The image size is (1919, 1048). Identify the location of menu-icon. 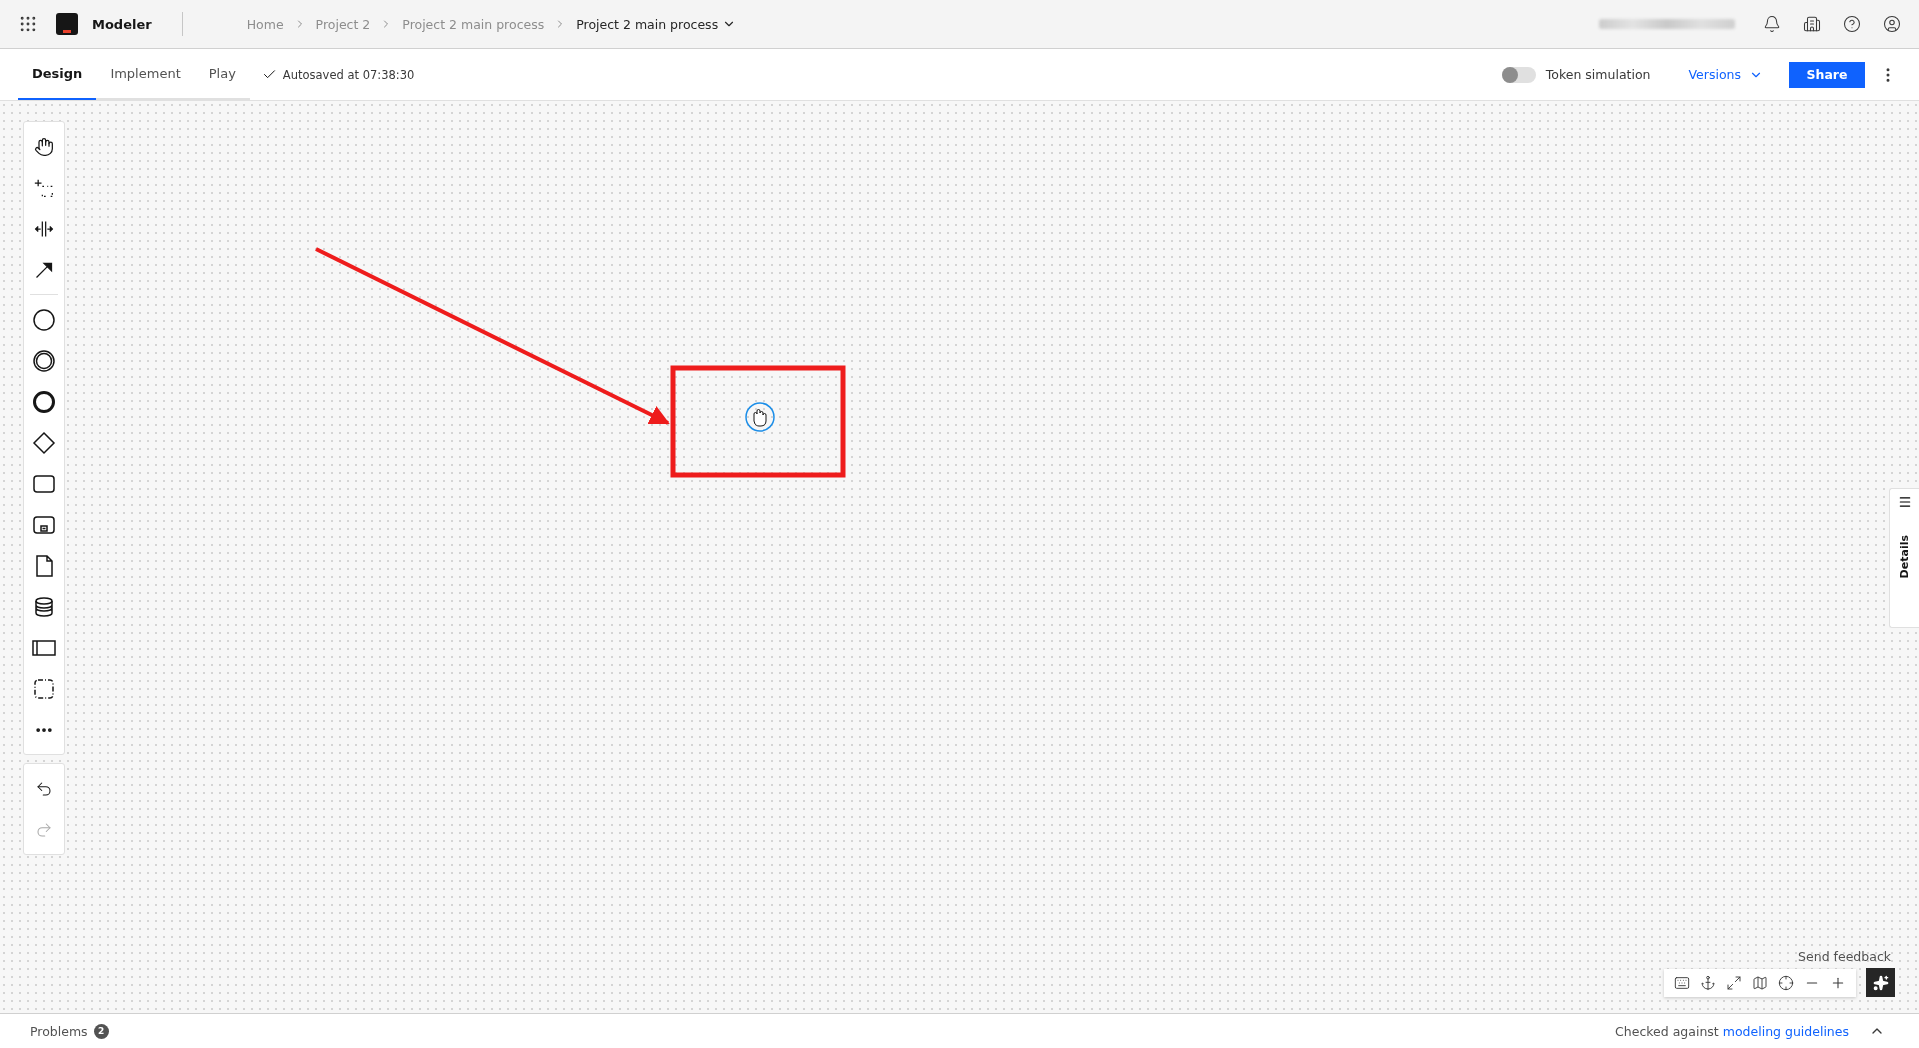
(1904, 502).